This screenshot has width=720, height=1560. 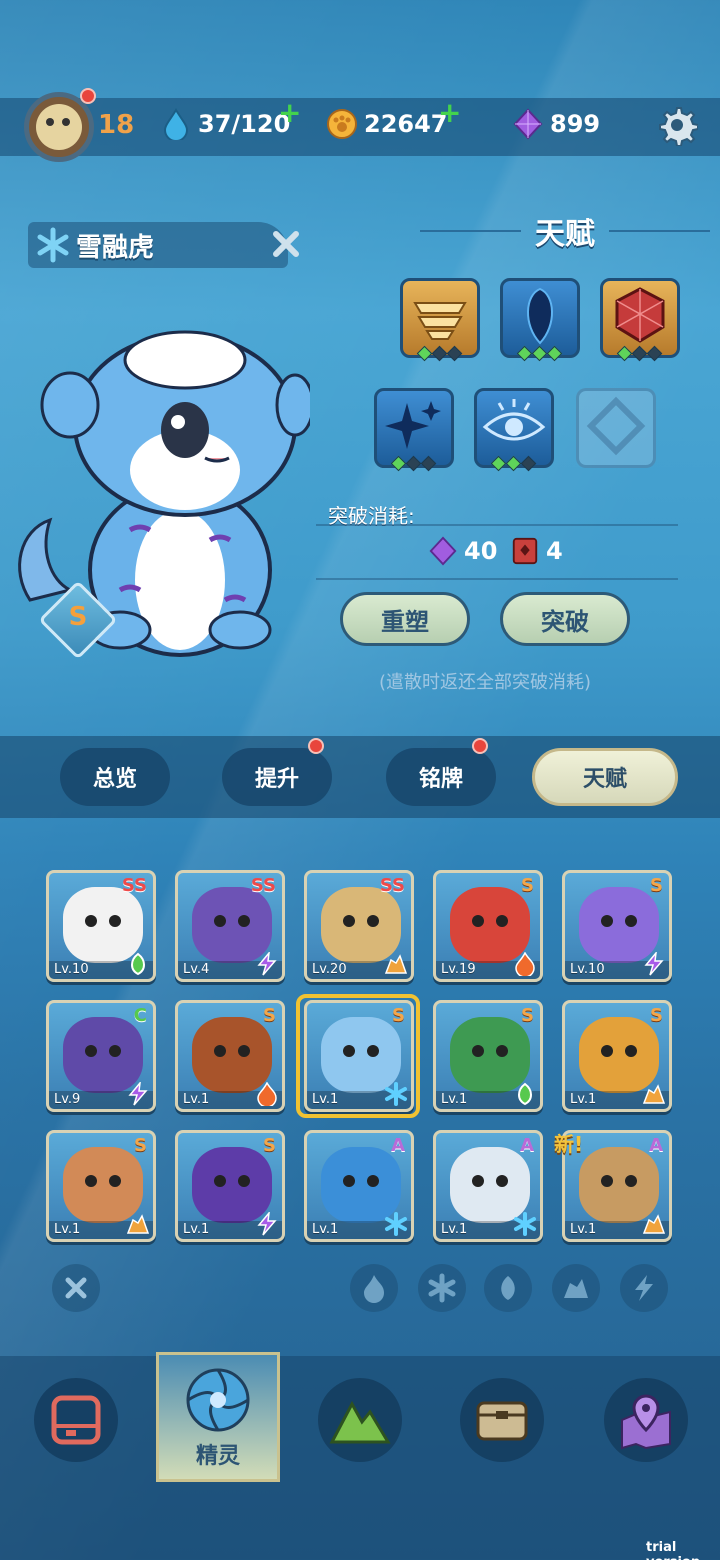 What do you see at coordinates (639, 353) in the screenshot?
I see `talent-slot-3-gems` at bounding box center [639, 353].